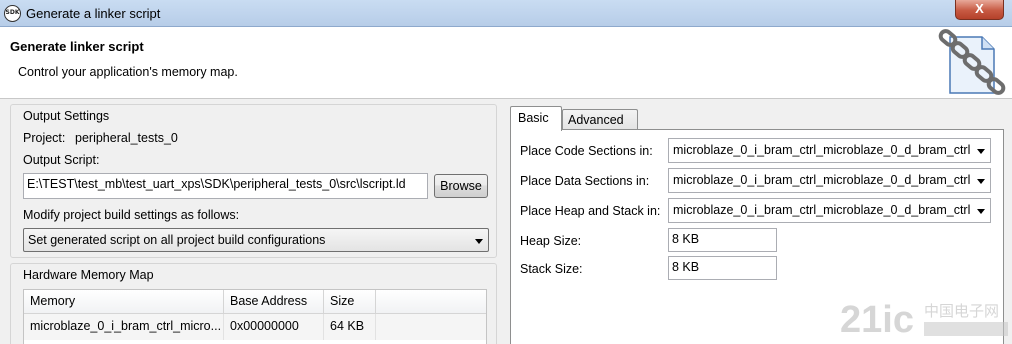 This screenshot has width=1012, height=344. I want to click on close-button: X, so click(979, 10).